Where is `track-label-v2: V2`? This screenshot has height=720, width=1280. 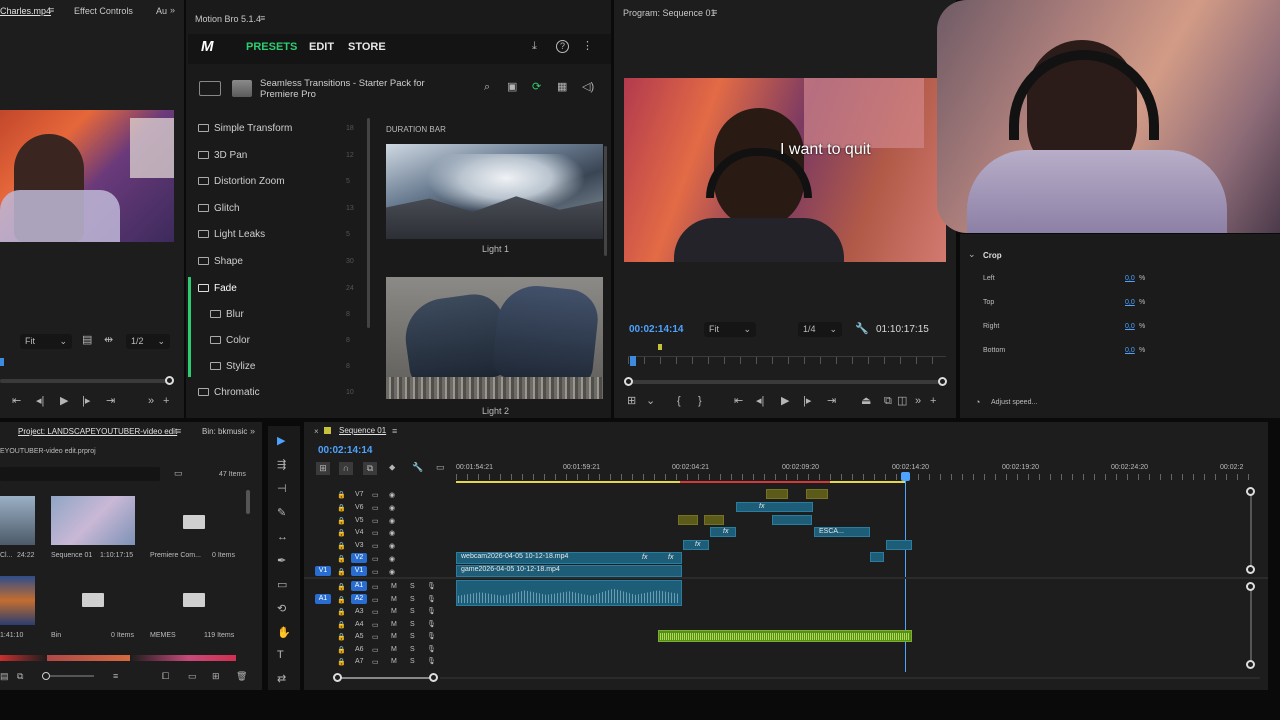
track-label-v2: V2 is located at coordinates (359, 558).